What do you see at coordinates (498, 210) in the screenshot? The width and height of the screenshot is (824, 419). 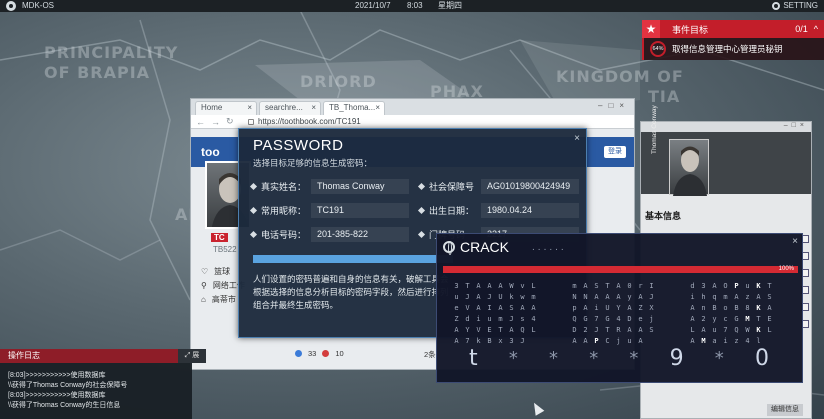 I see `info-field-birthday: 出生日期： 1980.04.24` at bounding box center [498, 210].